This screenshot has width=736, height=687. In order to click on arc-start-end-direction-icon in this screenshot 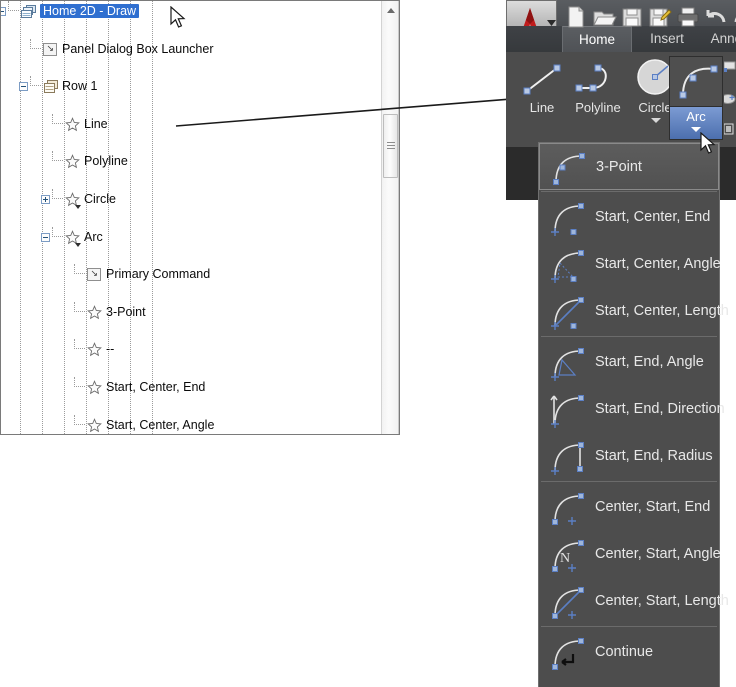, I will do `click(568, 410)`.